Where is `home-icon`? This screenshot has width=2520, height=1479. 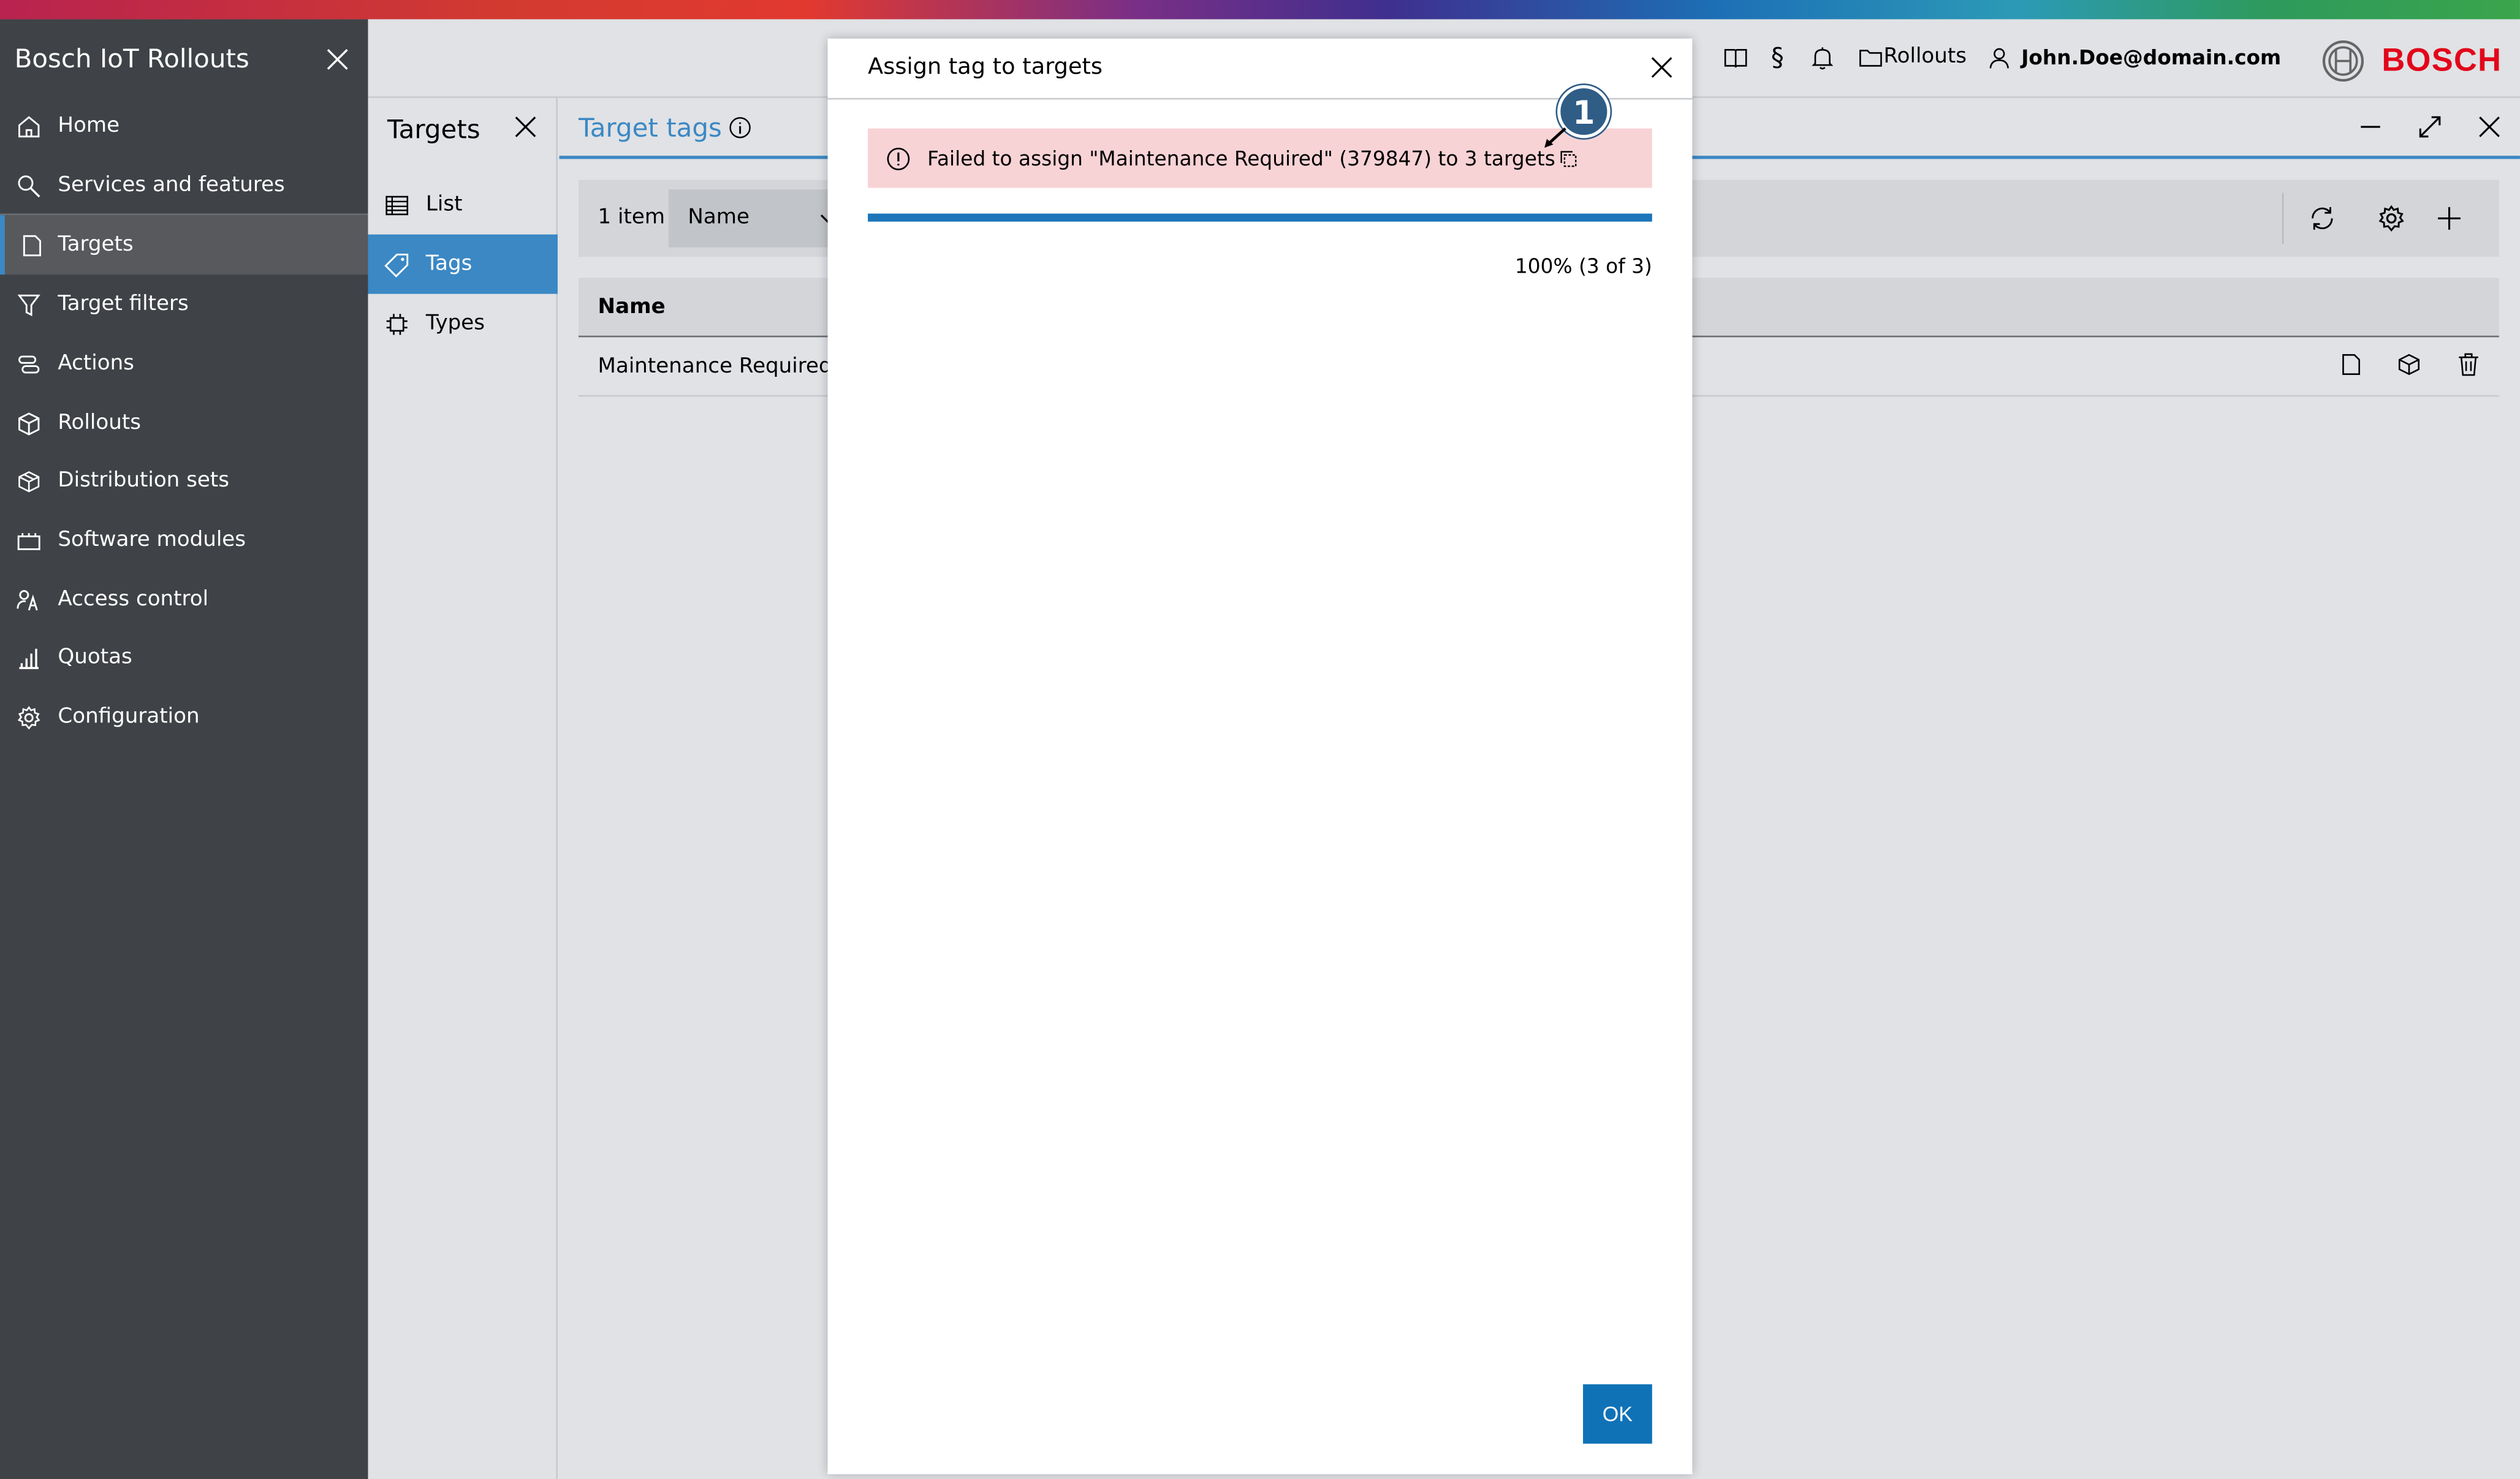 home-icon is located at coordinates (29, 126).